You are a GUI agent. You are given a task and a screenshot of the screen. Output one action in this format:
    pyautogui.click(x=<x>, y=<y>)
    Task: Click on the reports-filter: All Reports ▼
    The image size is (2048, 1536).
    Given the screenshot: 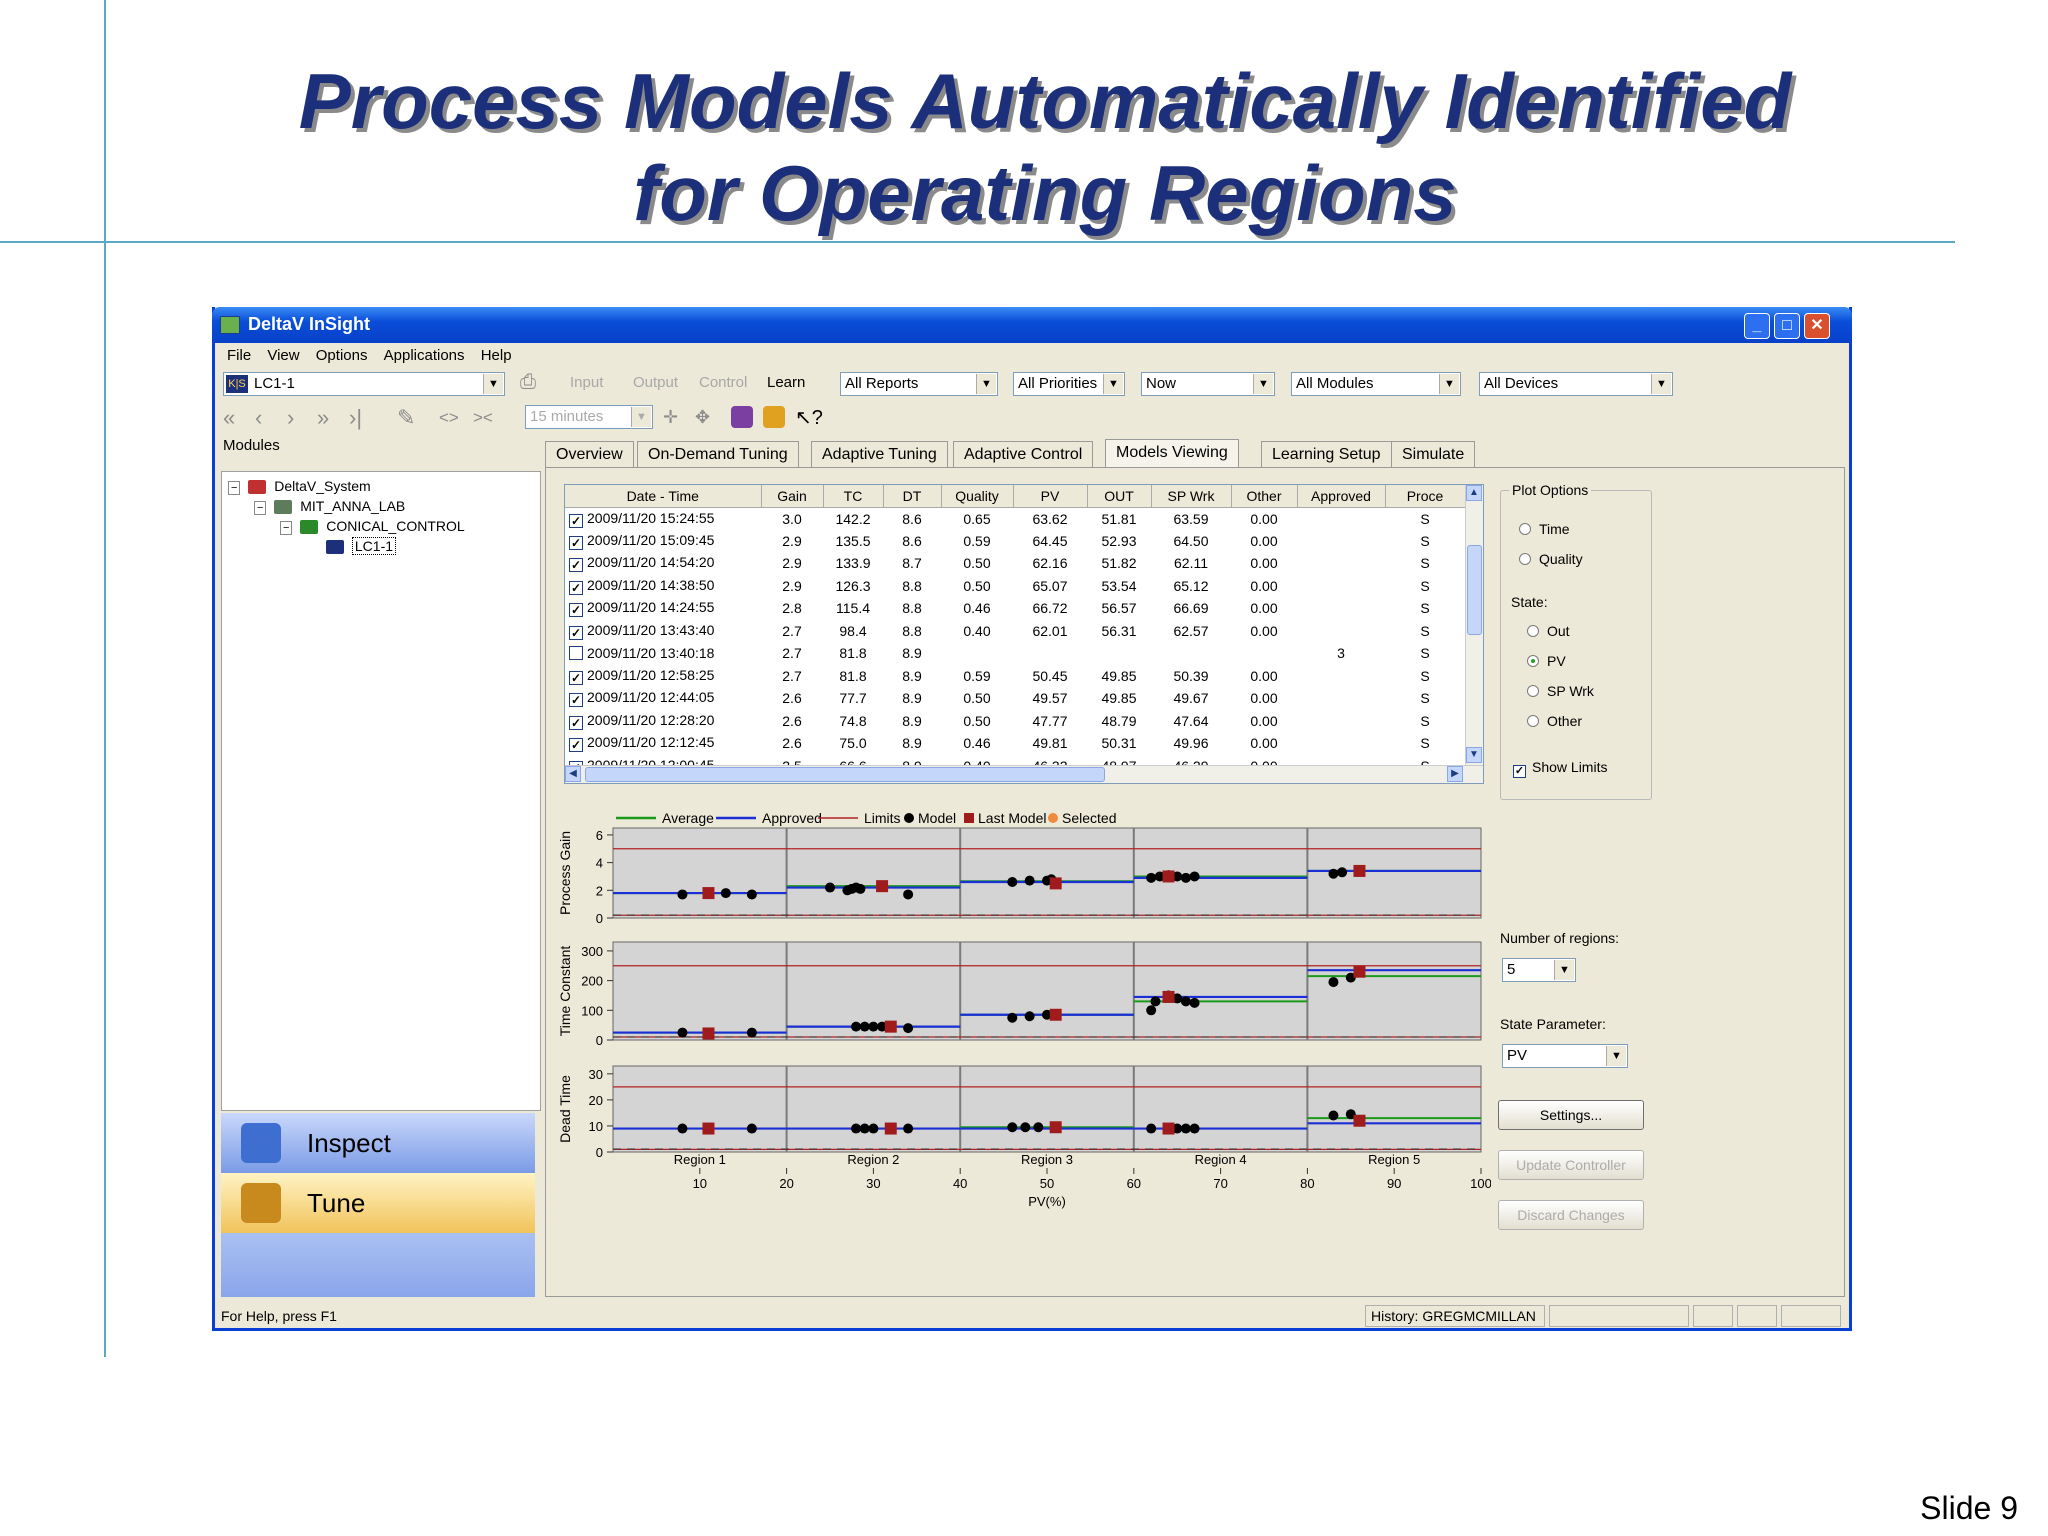 What is the action you would take?
    pyautogui.click(x=919, y=384)
    